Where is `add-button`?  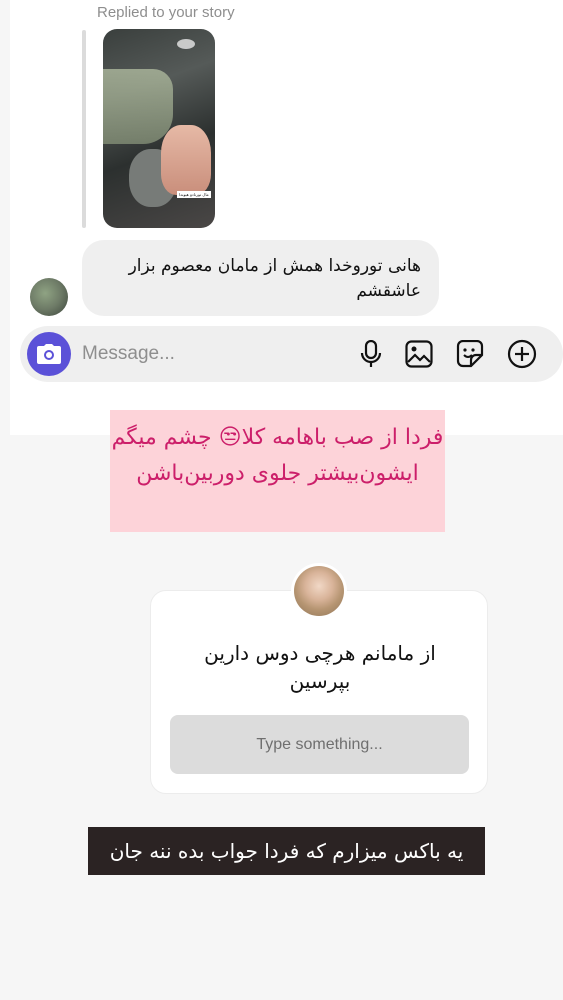
add-button is located at coordinates (522, 354).